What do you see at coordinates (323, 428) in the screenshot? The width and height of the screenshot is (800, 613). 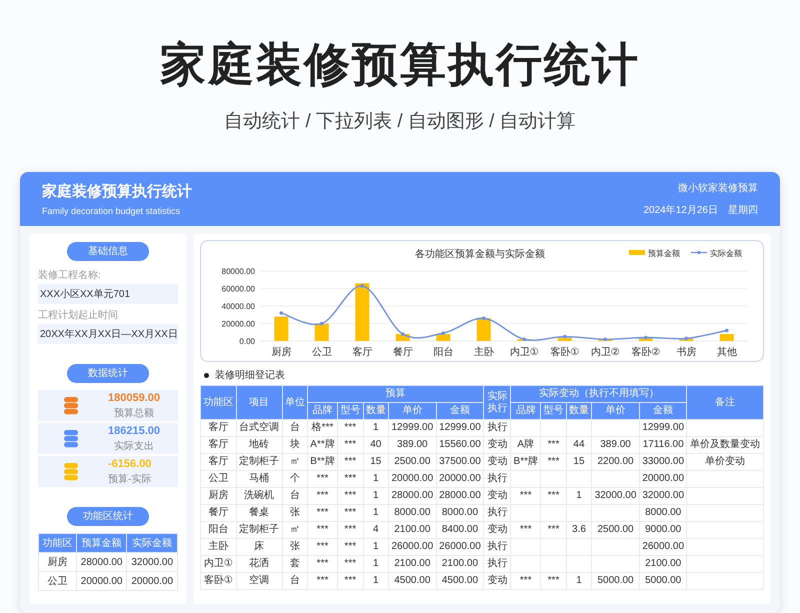 I see `table-cell: 格***` at bounding box center [323, 428].